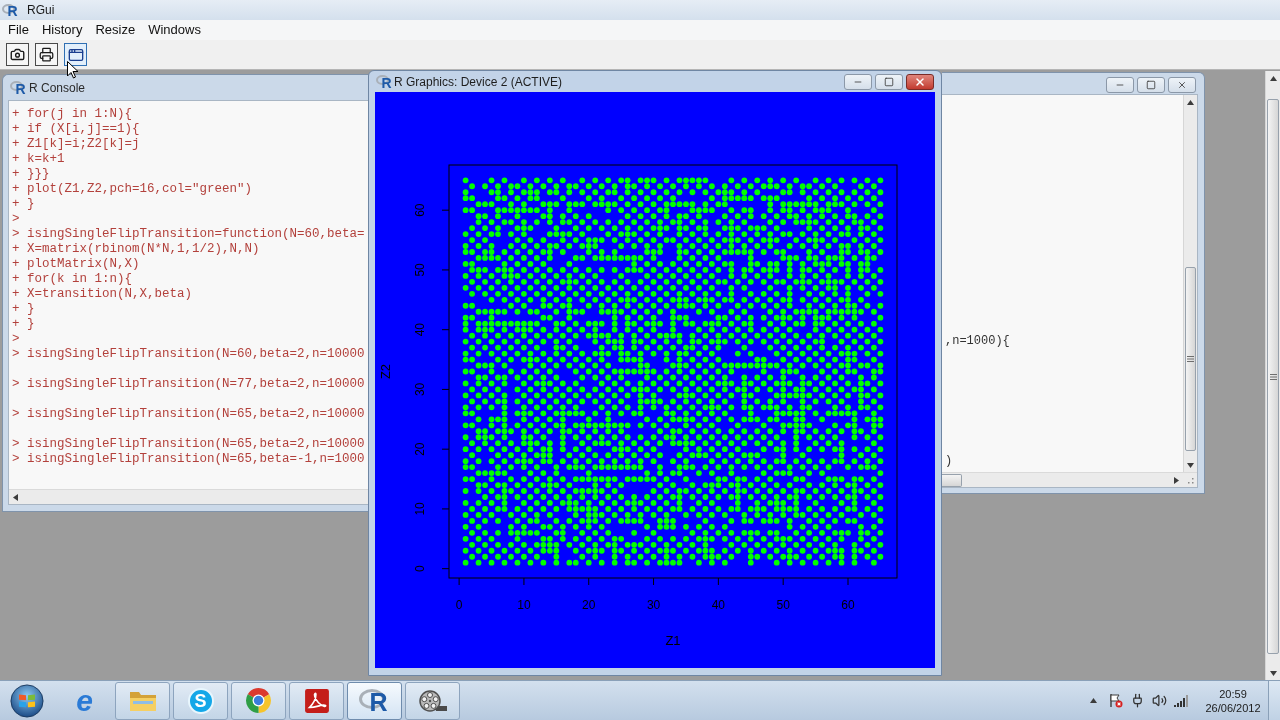  Describe the element at coordinates (1181, 700) in the screenshot. I see `signal-bars-icon` at that location.